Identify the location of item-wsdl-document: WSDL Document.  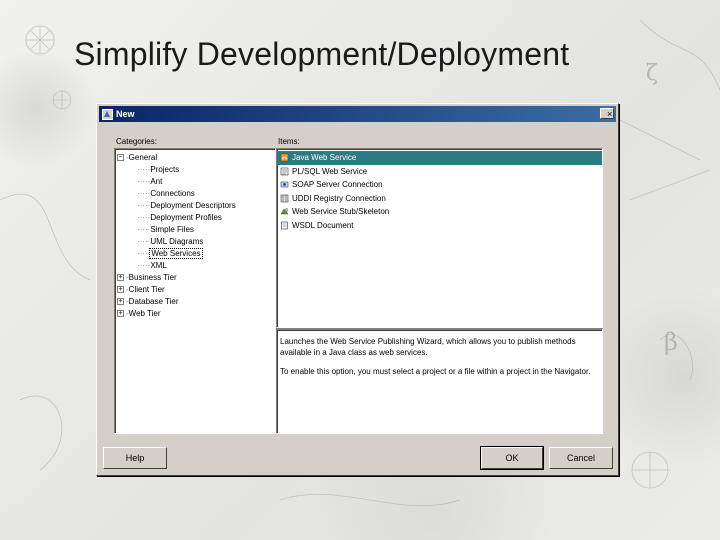
(439, 226).